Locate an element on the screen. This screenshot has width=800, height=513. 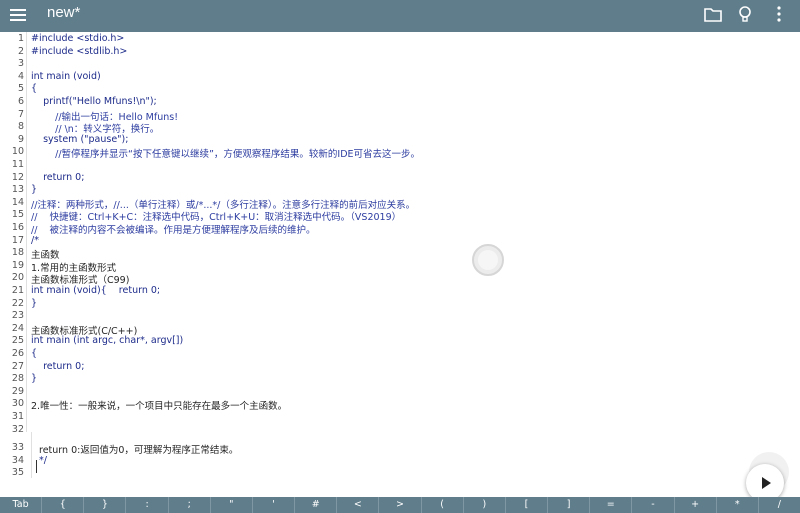
line-number: 13 is located at coordinates (17, 190).